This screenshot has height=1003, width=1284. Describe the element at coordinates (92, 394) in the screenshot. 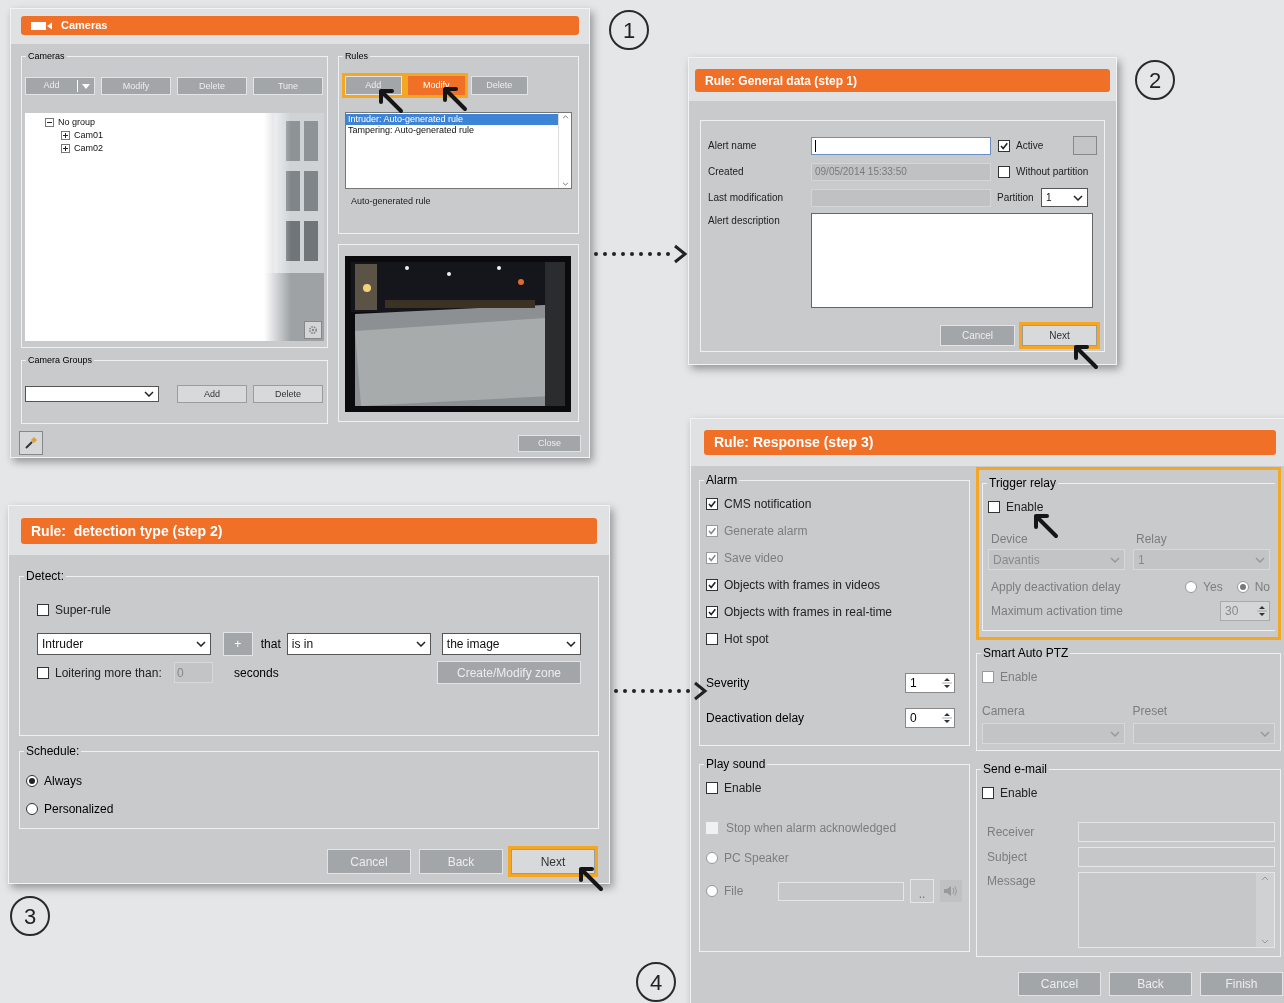

I see `dropdown` at that location.